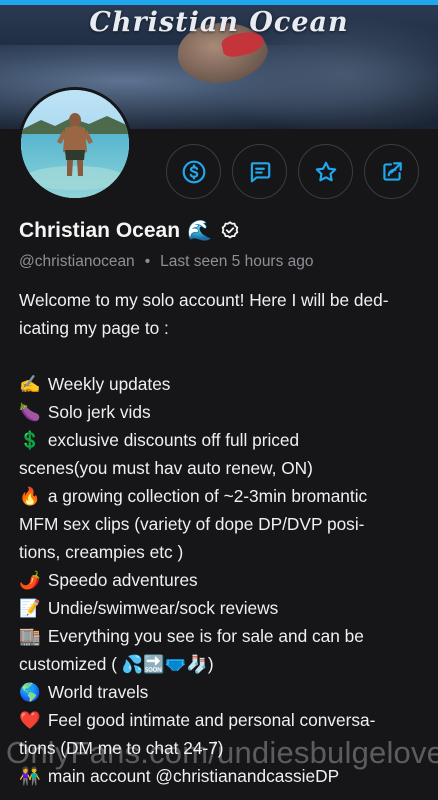  Describe the element at coordinates (100, 230) in the screenshot. I see `profile-name: Christian Ocean` at that location.